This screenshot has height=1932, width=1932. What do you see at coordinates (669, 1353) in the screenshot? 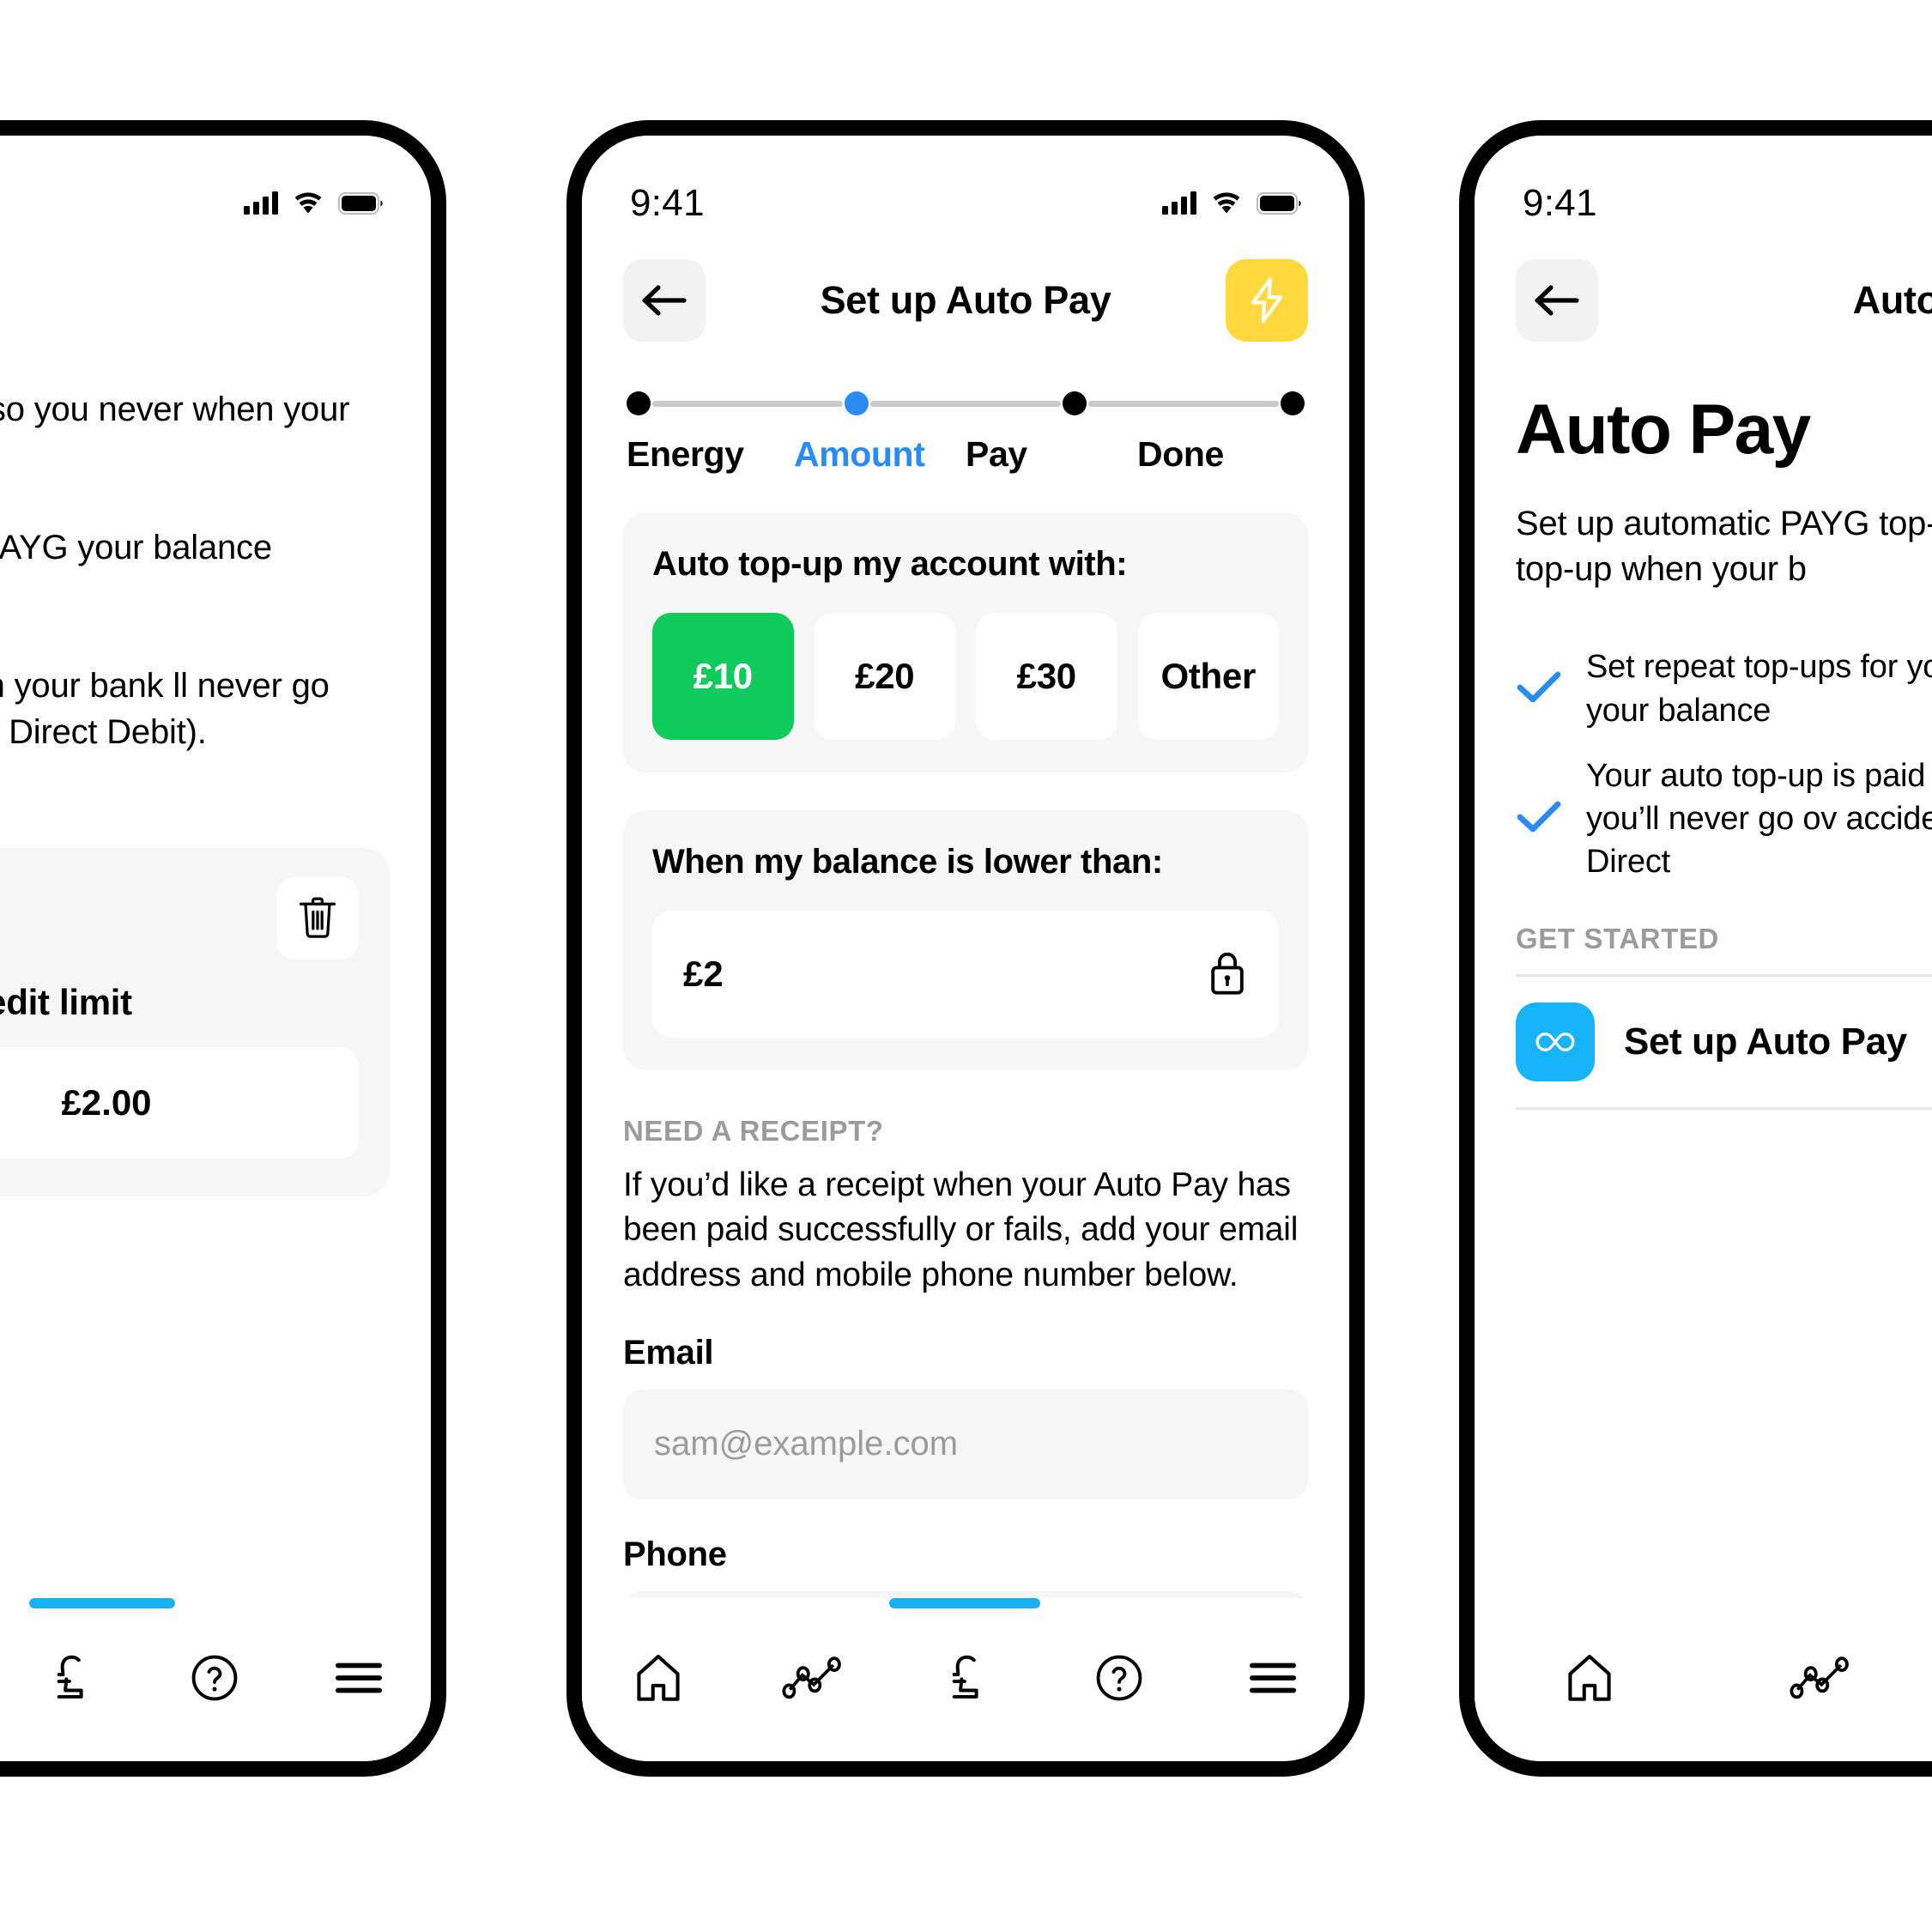
I see `email-label: Email` at bounding box center [669, 1353].